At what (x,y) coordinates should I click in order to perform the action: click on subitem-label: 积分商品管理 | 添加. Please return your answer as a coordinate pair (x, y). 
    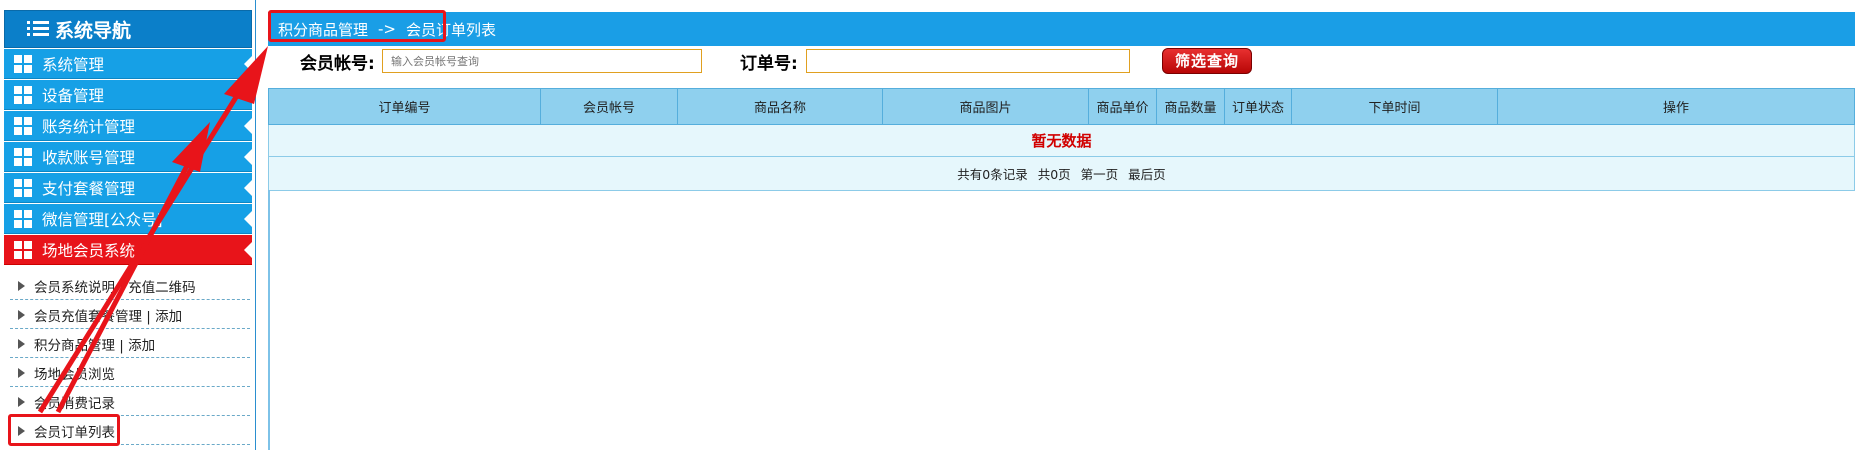
    Looking at the image, I should click on (95, 345).